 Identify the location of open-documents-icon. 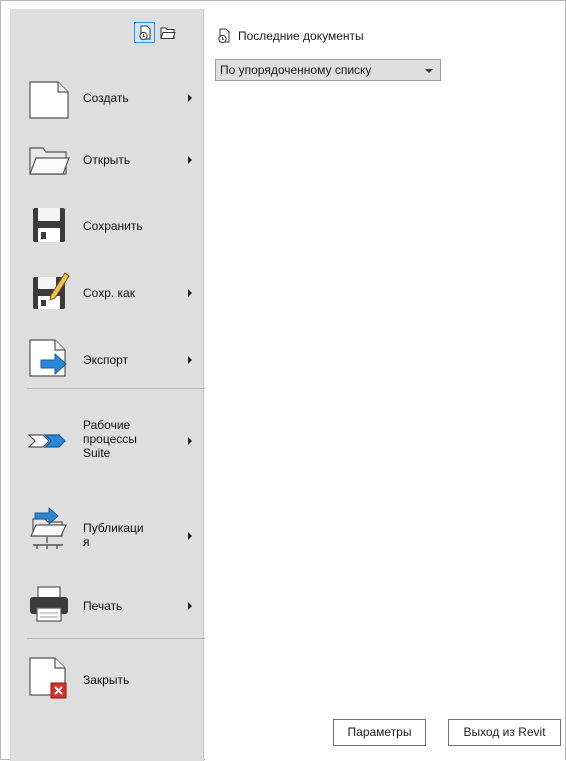
(167, 33).